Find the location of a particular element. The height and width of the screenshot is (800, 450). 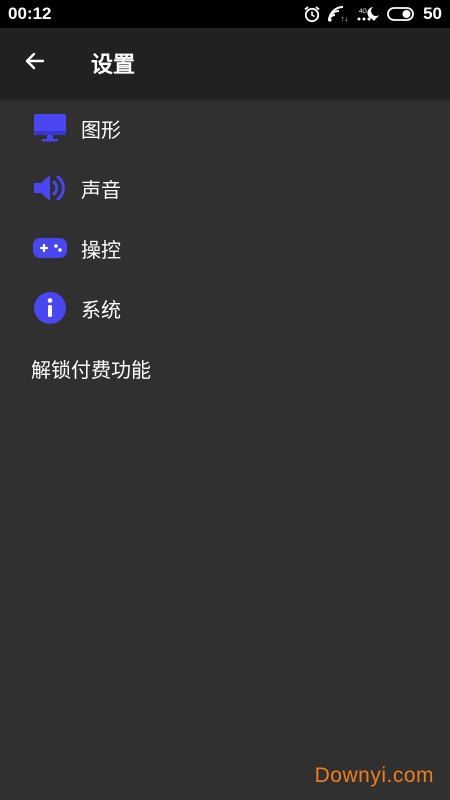

page-title: 设置 is located at coordinates (113, 65).